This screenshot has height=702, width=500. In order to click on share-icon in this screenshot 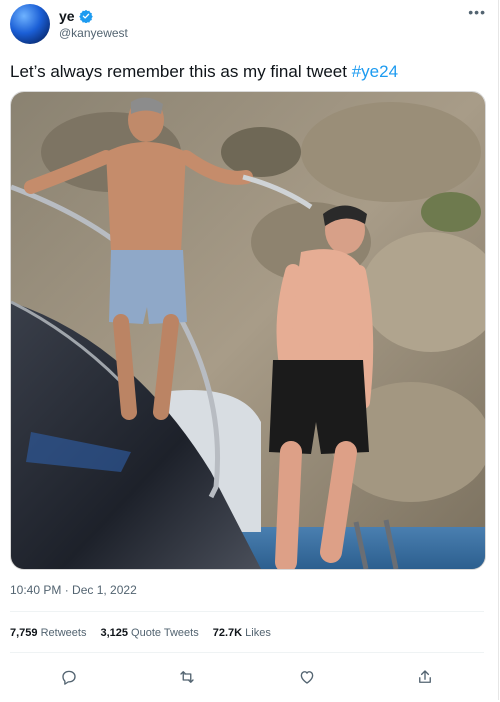, I will do `click(425, 676)`.